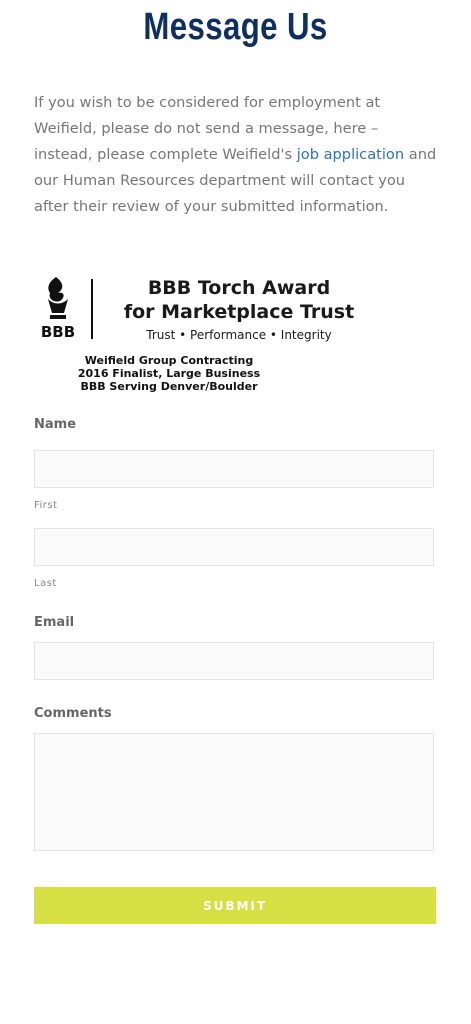 This screenshot has width=471, height=1024. Describe the element at coordinates (55, 424) in the screenshot. I see `name-label: Name` at that location.